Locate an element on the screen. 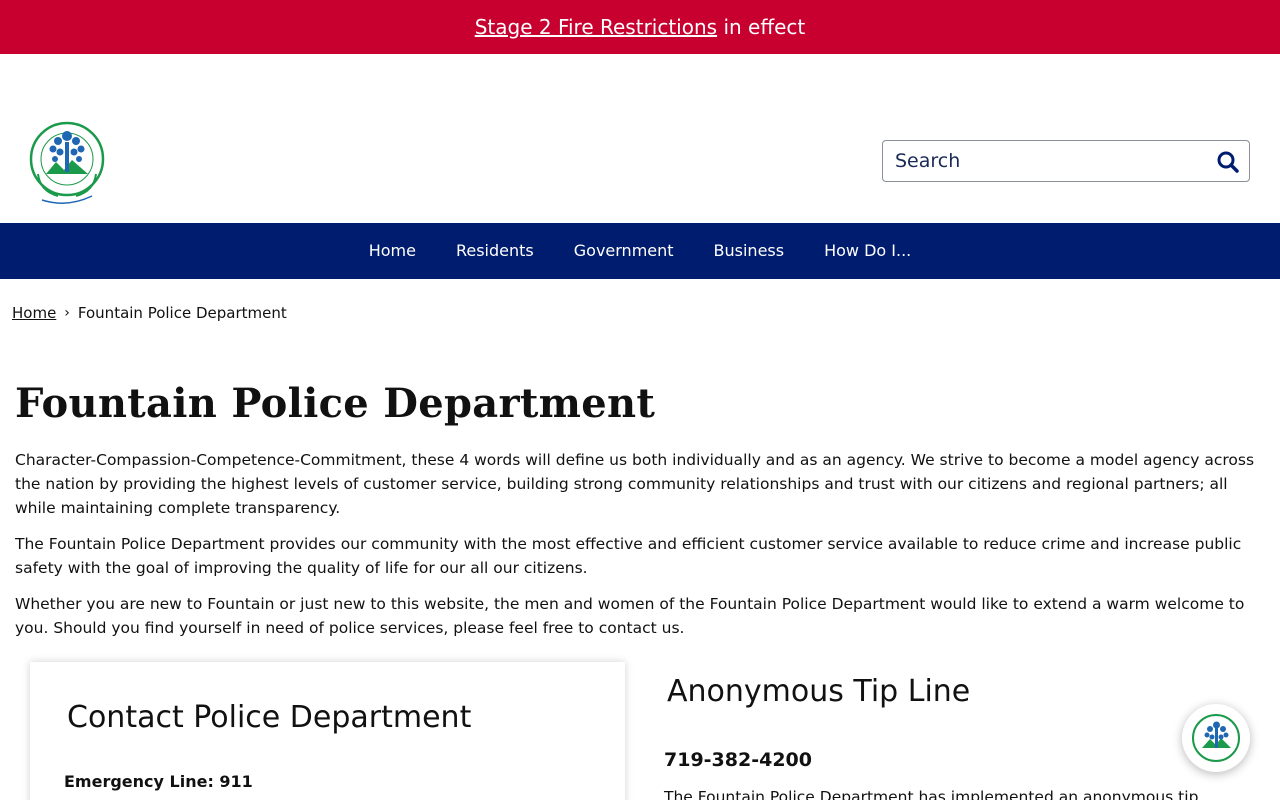 This screenshot has width=1280, height=800. breadcrumb-home-link: Home is located at coordinates (34, 313).